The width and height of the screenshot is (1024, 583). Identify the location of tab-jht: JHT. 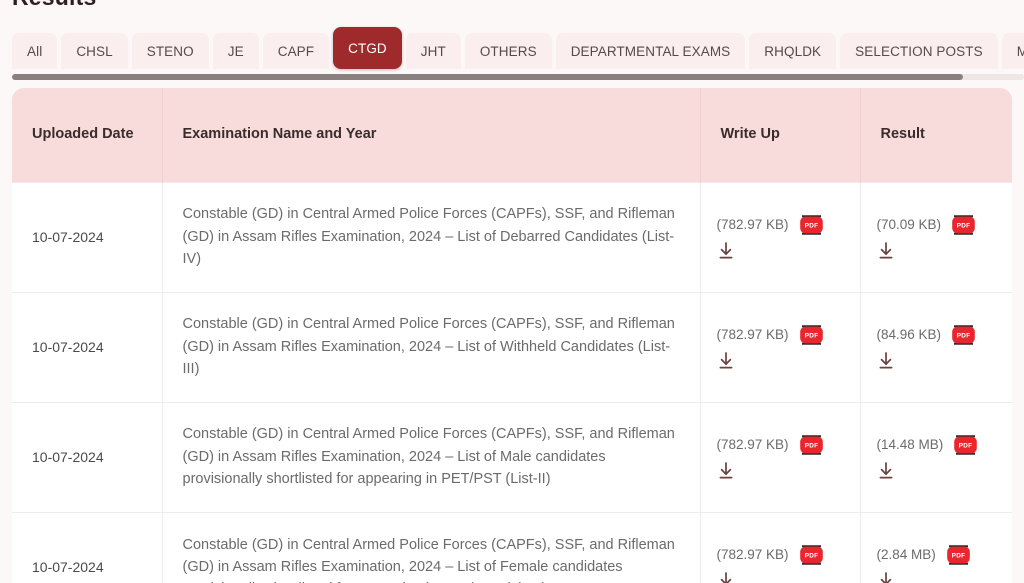
(433, 51).